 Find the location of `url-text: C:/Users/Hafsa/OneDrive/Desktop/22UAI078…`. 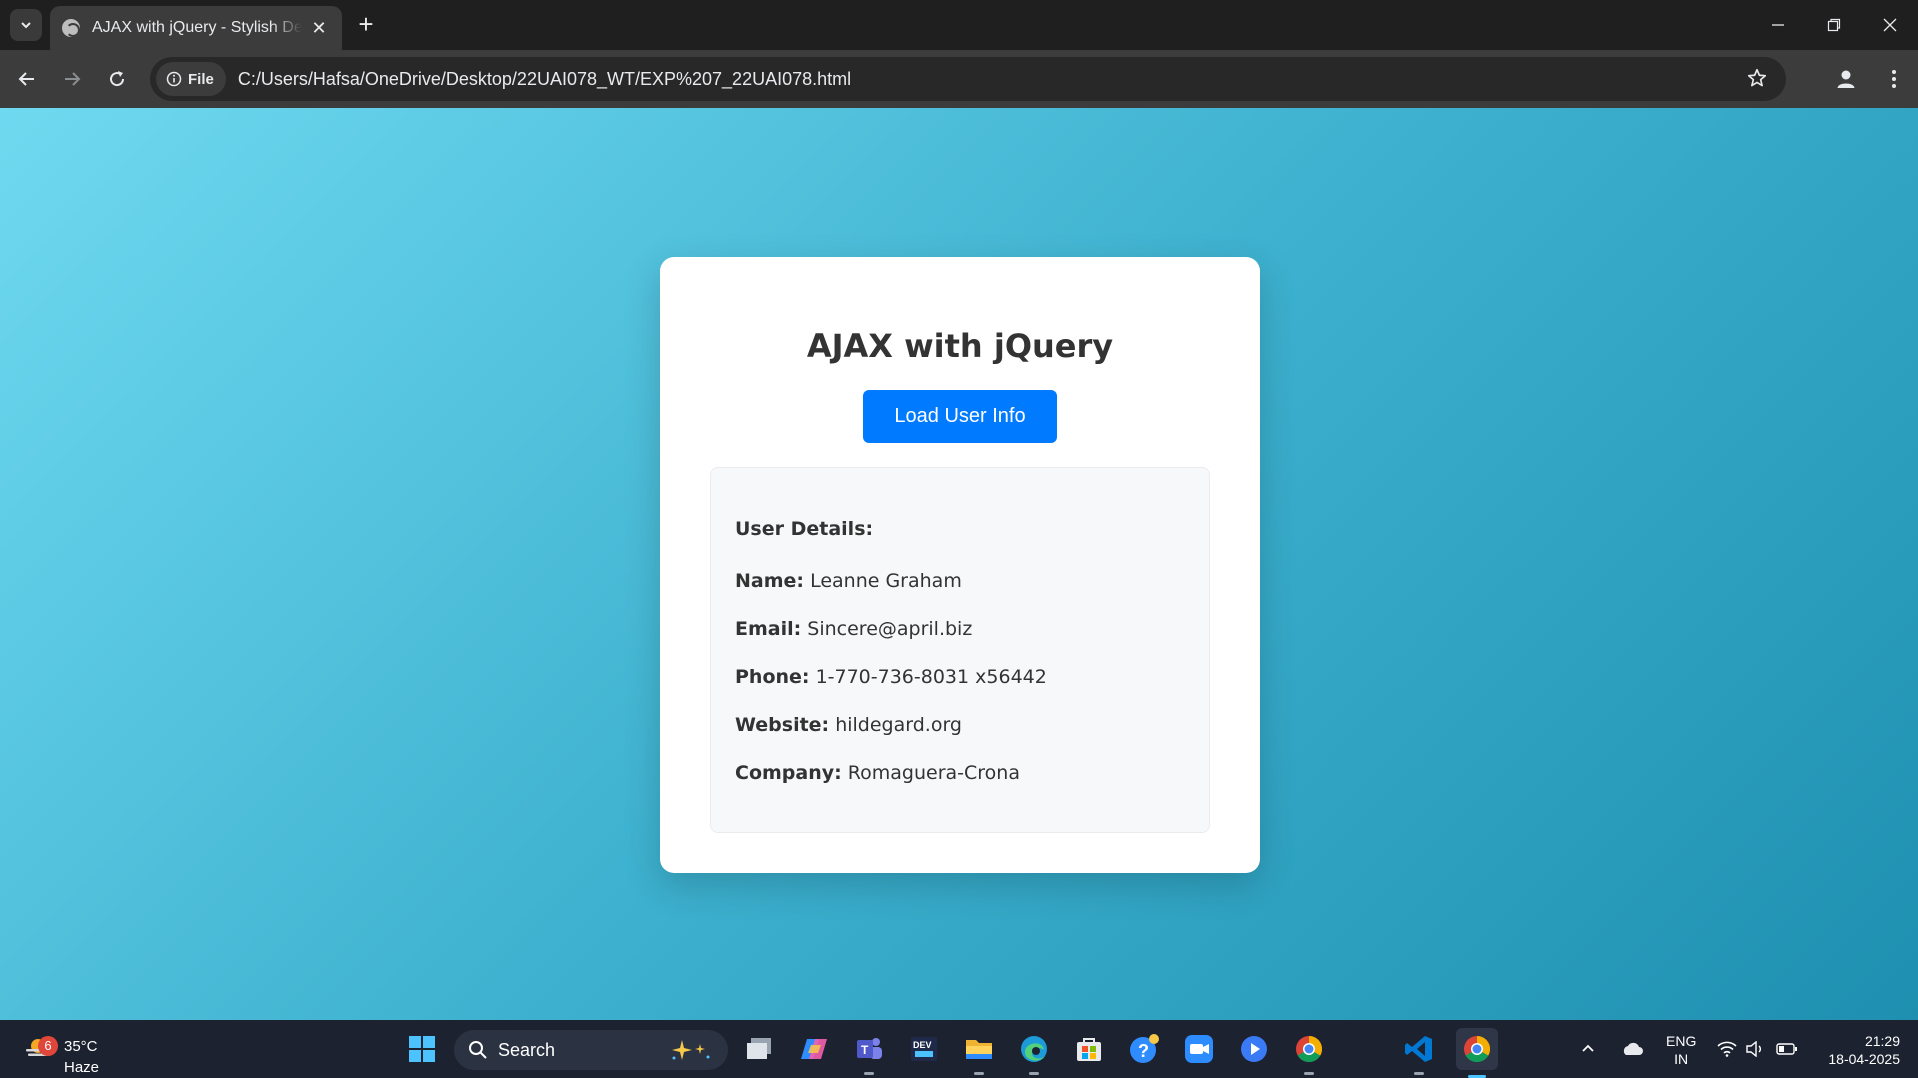

url-text: C:/Users/Hafsa/OneDrive/Desktop/22UAI078… is located at coordinates (544, 79).